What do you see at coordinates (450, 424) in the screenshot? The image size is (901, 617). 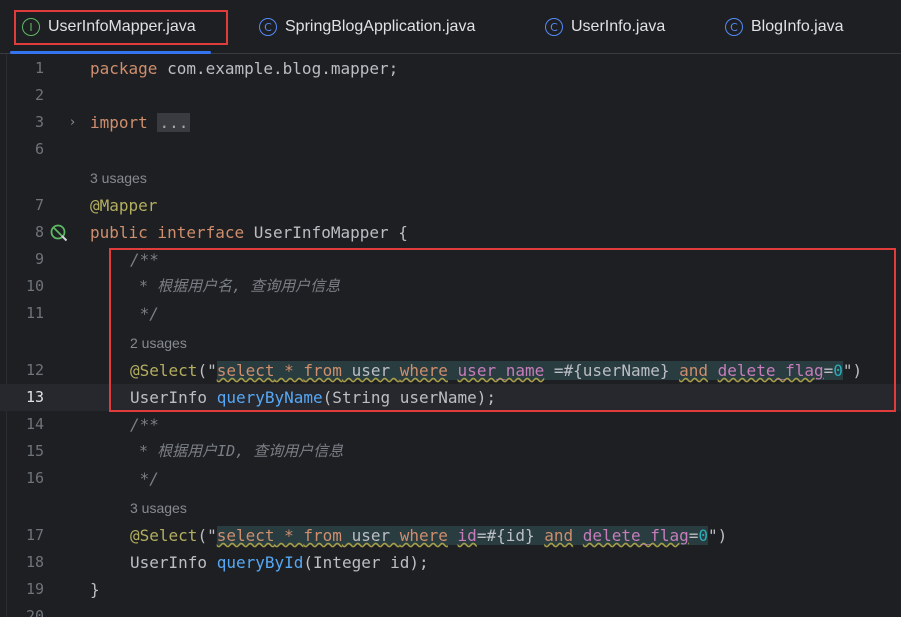 I see `code-line: 14 /**` at bounding box center [450, 424].